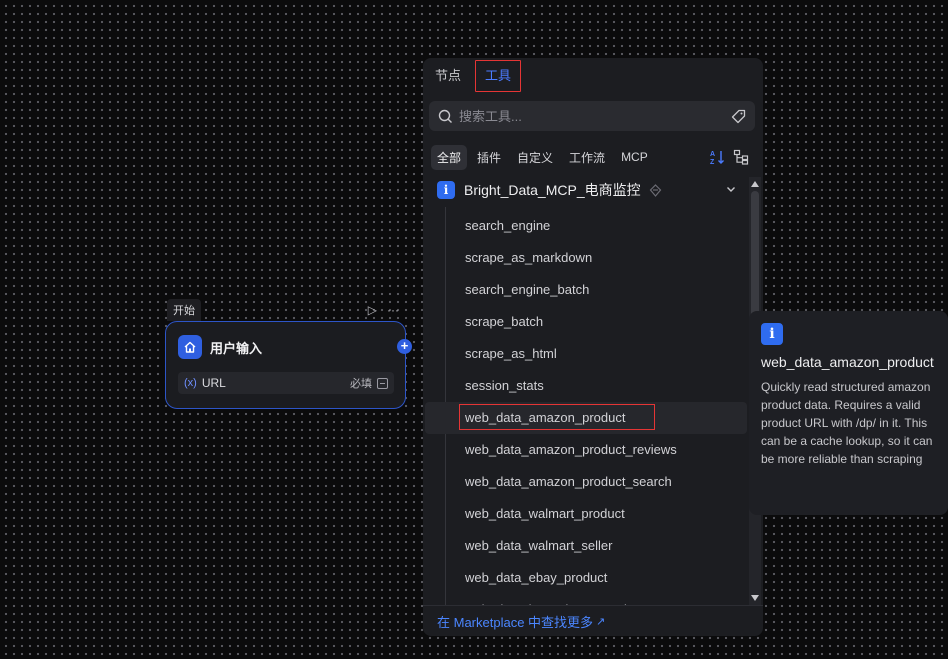 Image resolution: width=948 pixels, height=659 pixels. What do you see at coordinates (285, 365) in the screenshot?
I see `start-node: 用户输入 (x) URL 必填` at bounding box center [285, 365].